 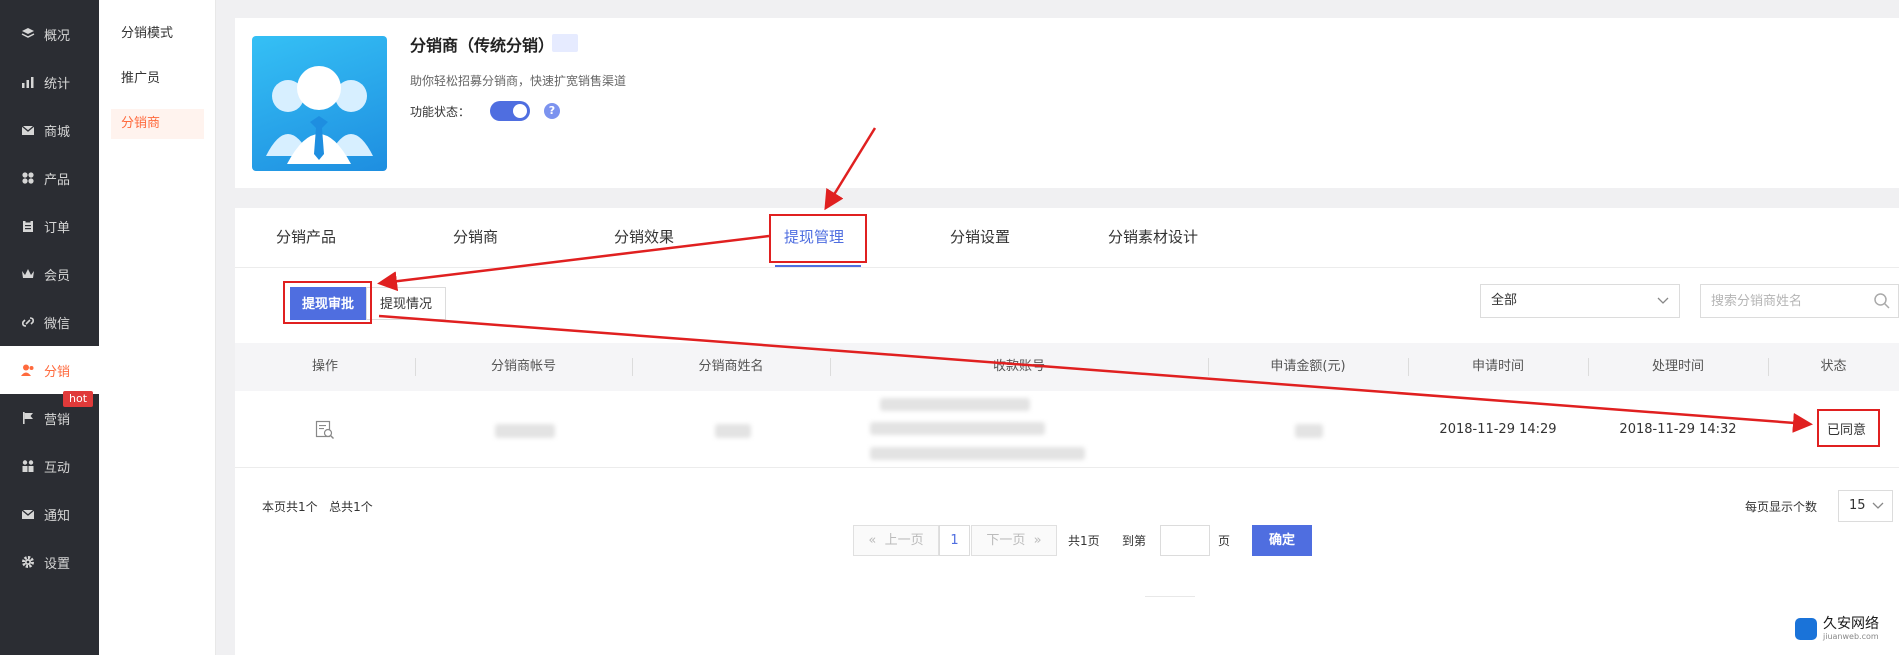 I want to click on status-cell: 已同意, so click(x=1847, y=430).